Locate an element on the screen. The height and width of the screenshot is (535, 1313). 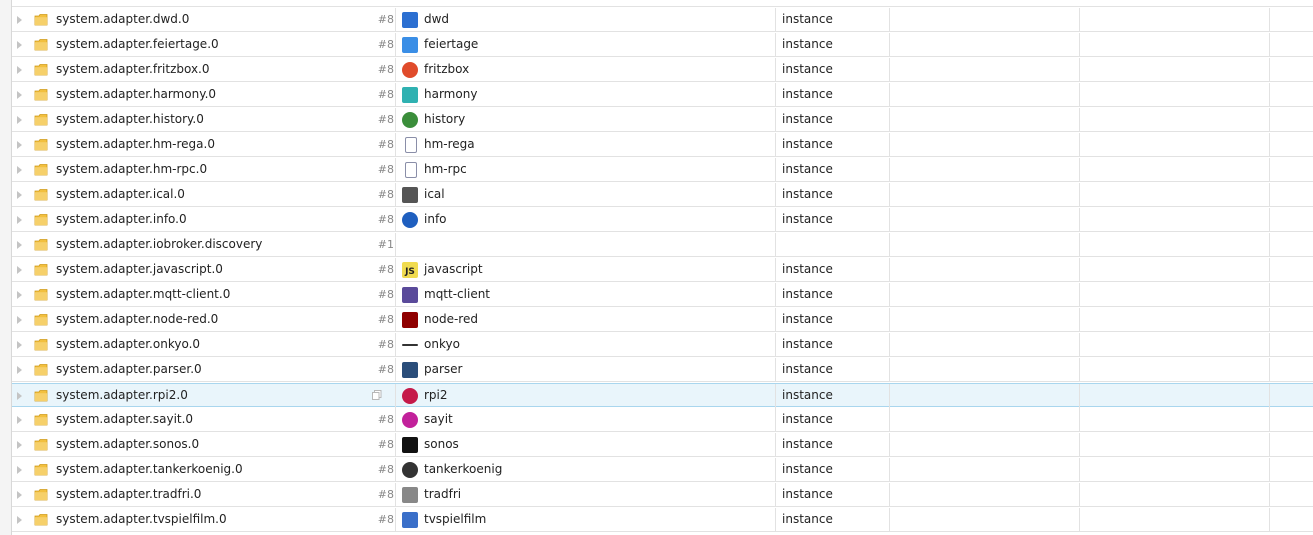
object-id: system.adapter.info.0 is located at coordinates (121, 219).